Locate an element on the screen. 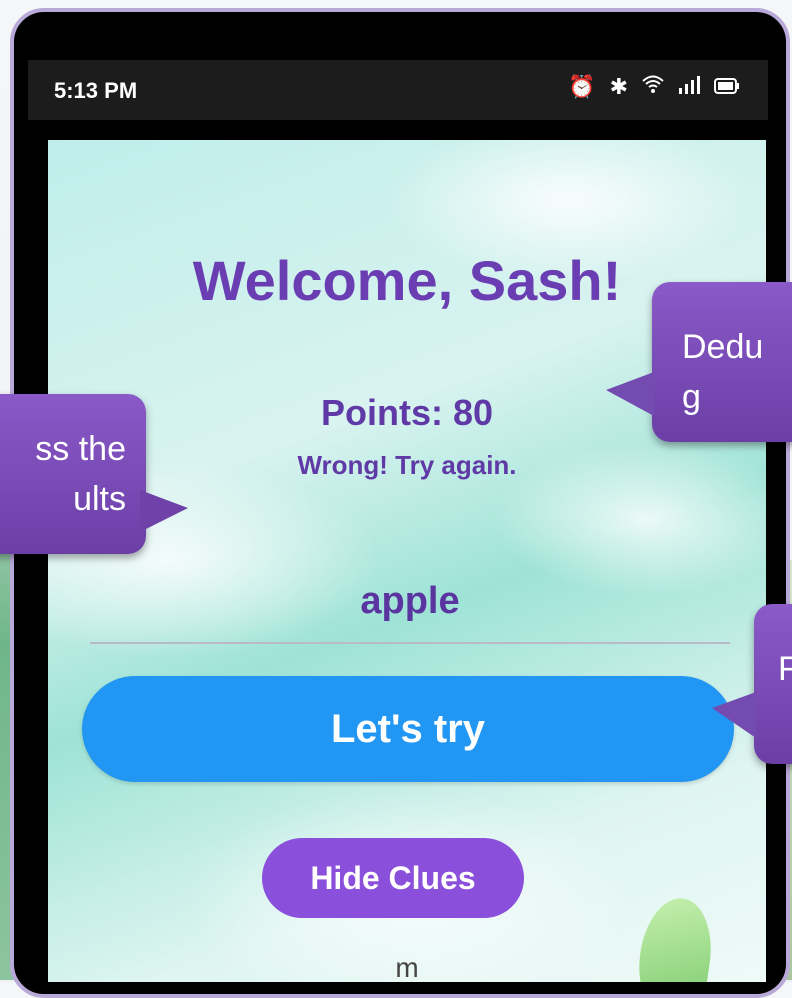 This screenshot has width=792, height=998. signal-icon is located at coordinates (689, 87).